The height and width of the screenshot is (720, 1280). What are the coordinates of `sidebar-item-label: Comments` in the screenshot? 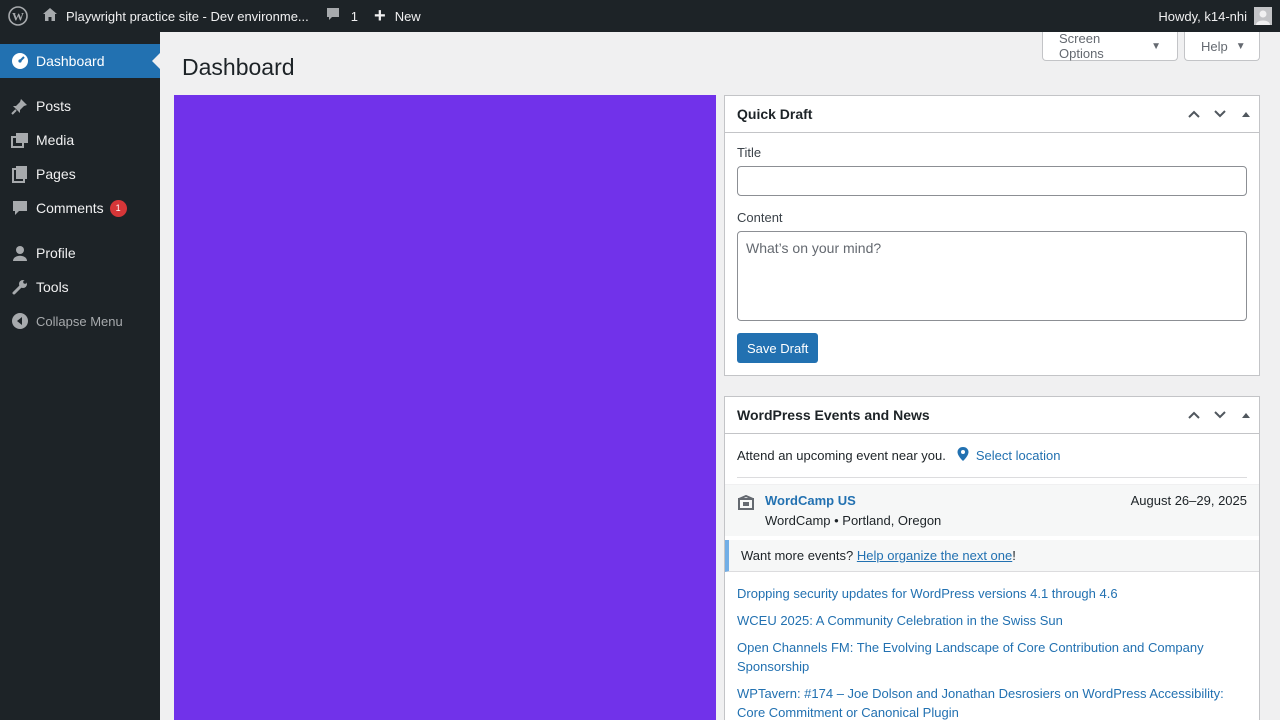 It's located at (70, 208).